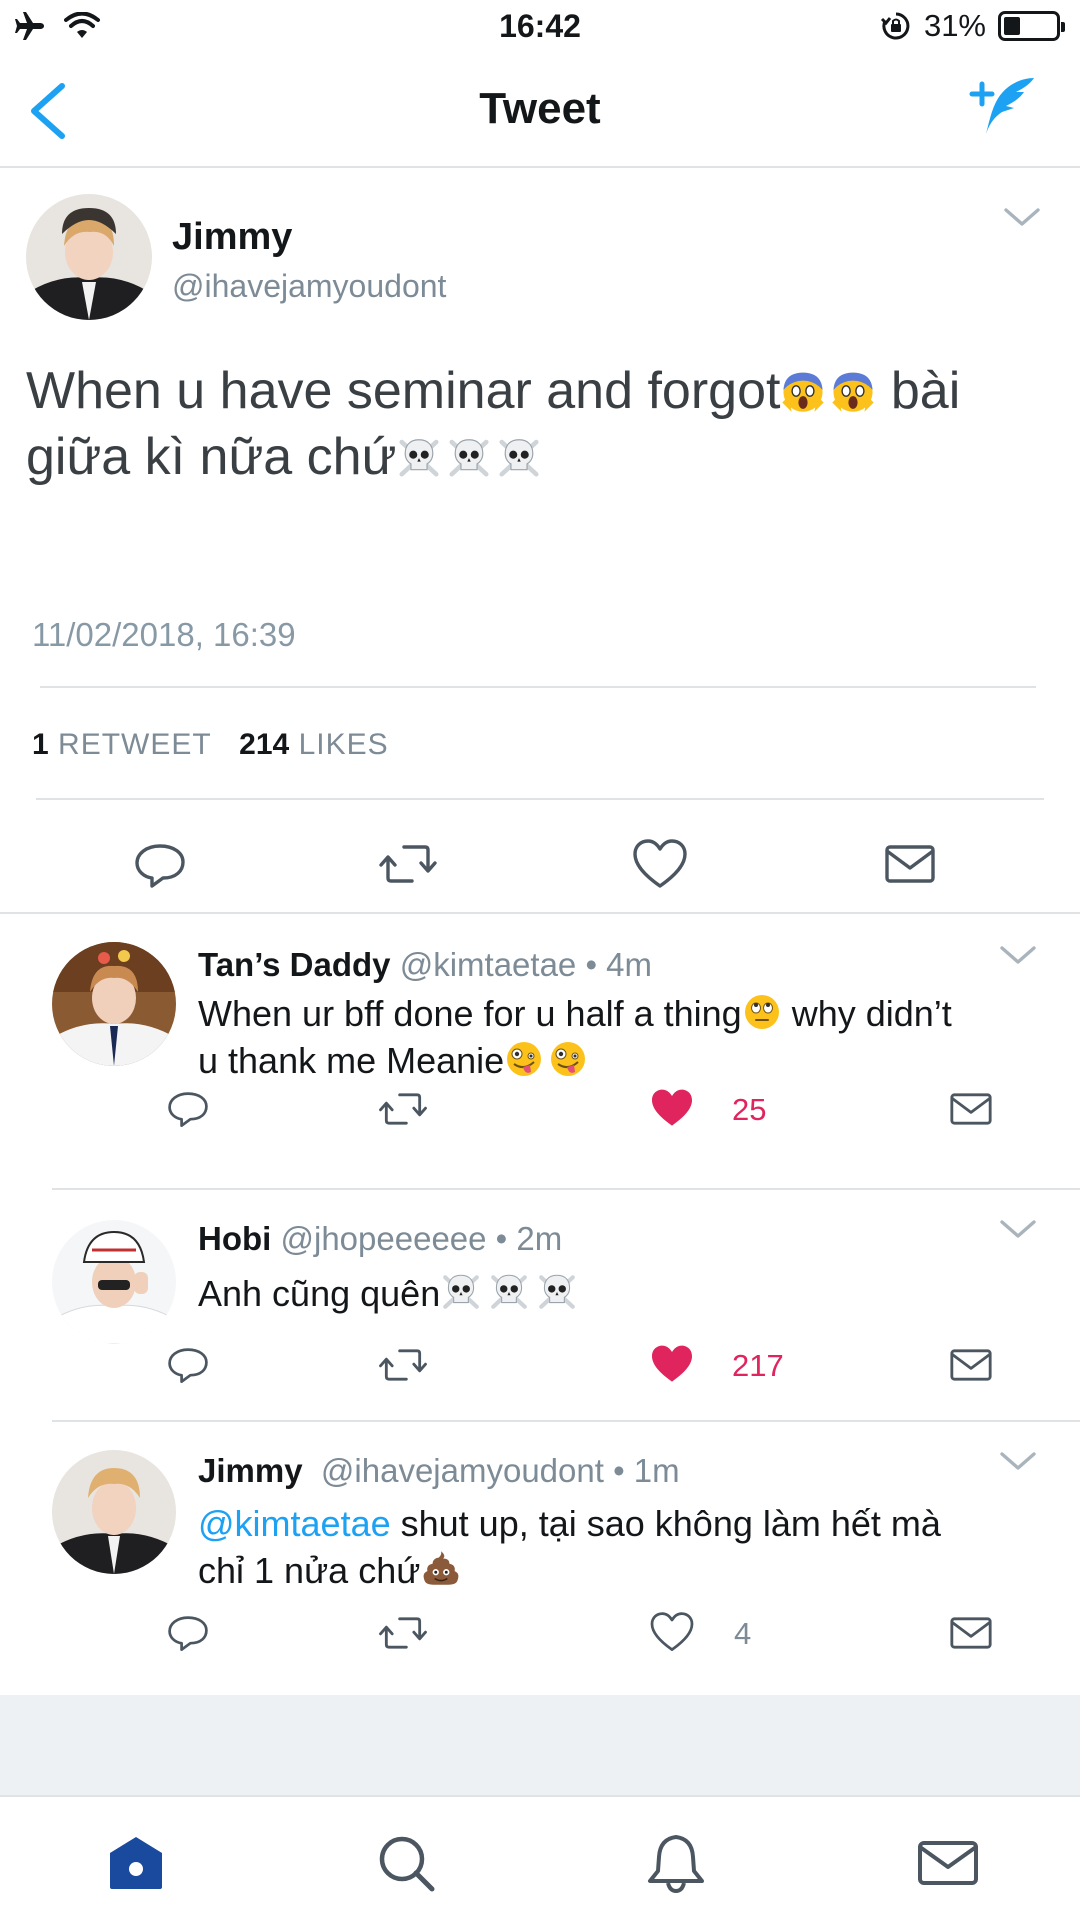 The height and width of the screenshot is (1920, 1080). Describe the element at coordinates (758, 1366) in the screenshot. I see `like-count: 217` at that location.